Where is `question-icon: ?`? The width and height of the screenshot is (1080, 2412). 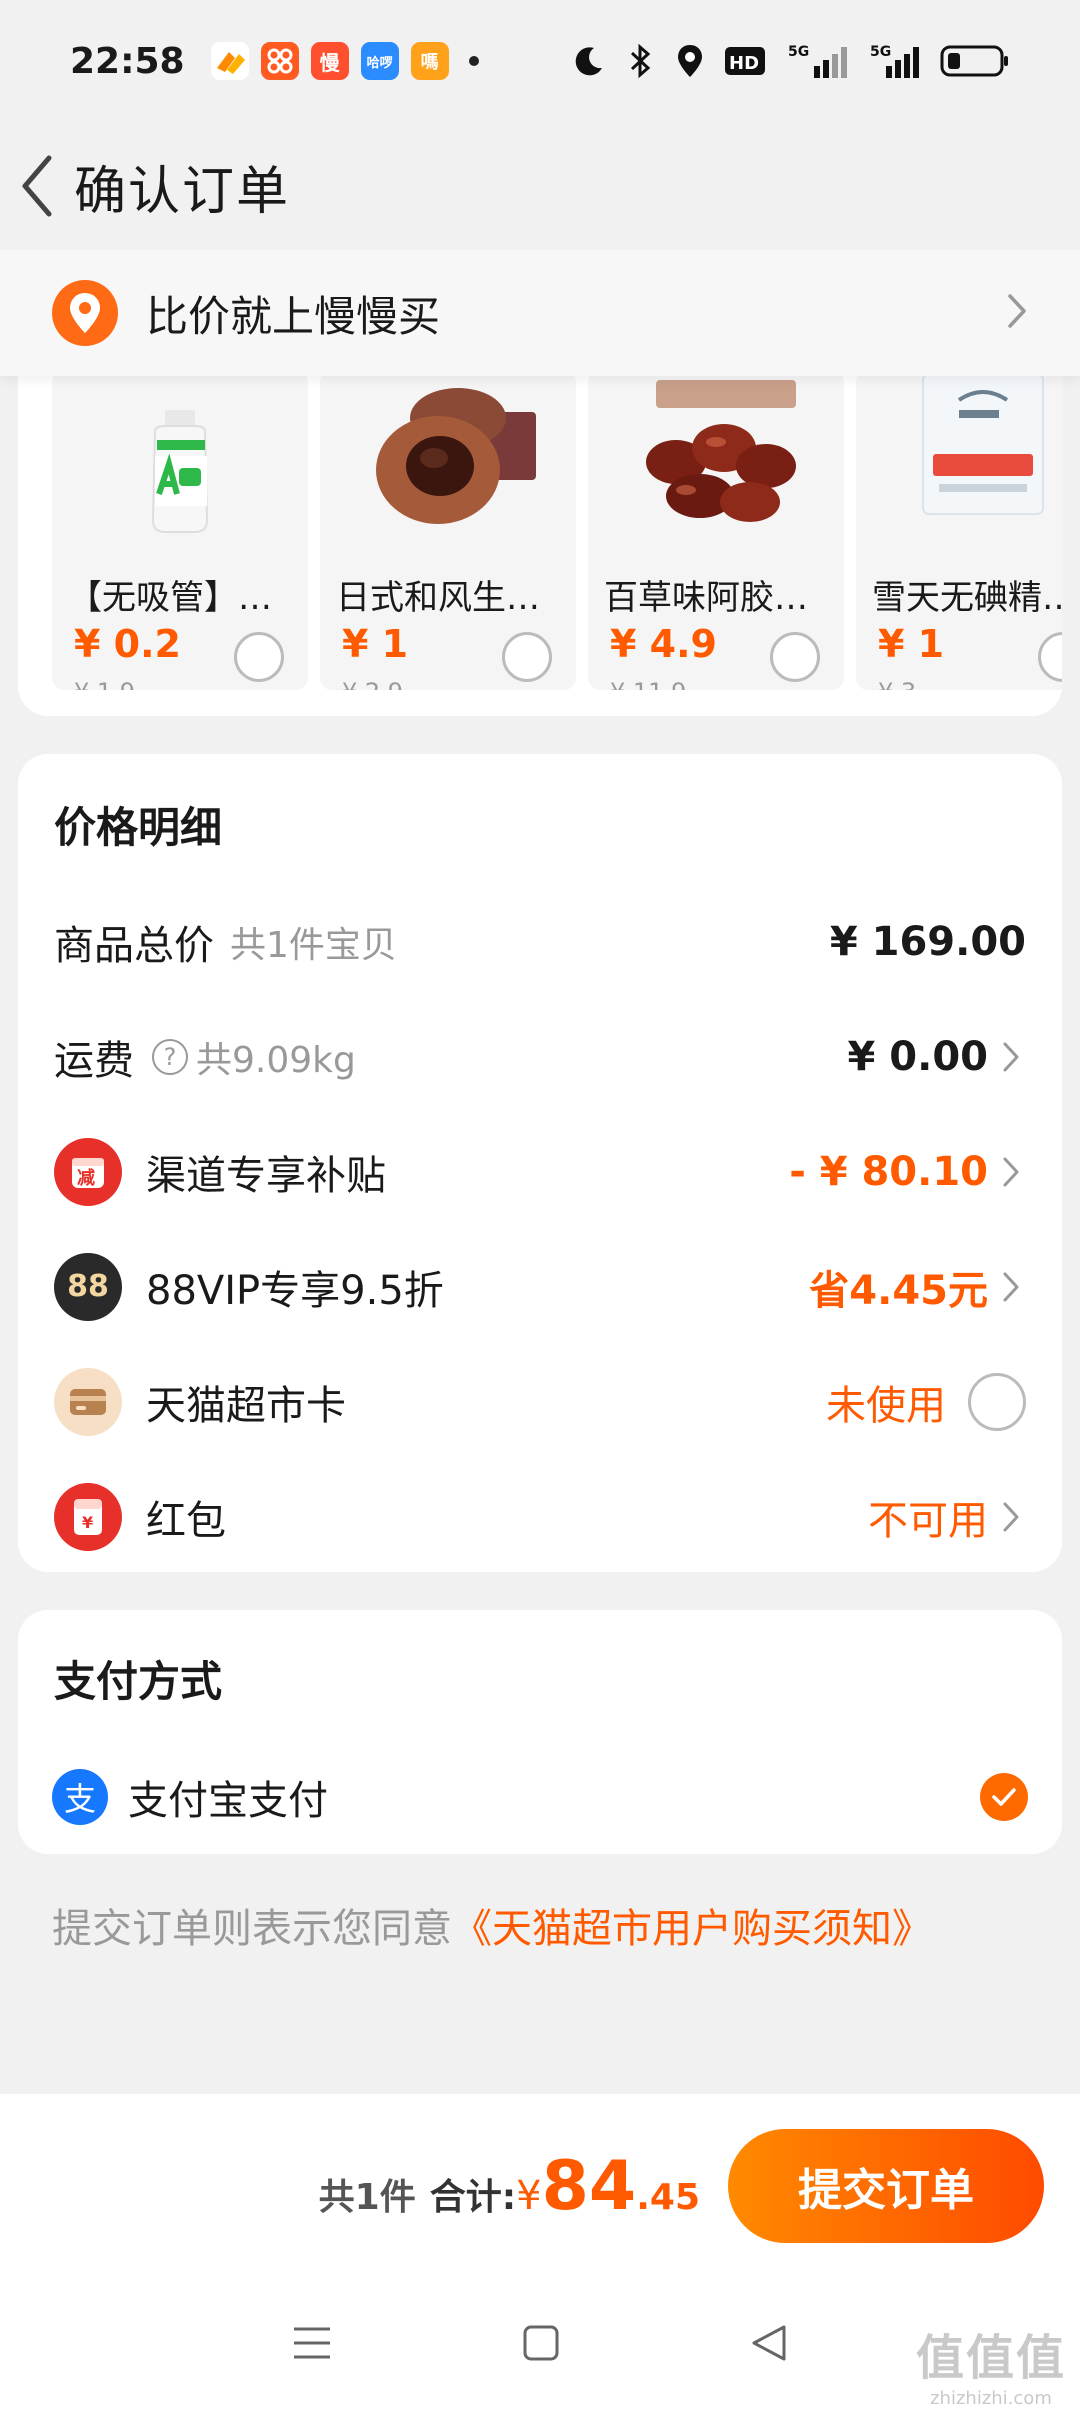
question-icon: ? is located at coordinates (170, 1056).